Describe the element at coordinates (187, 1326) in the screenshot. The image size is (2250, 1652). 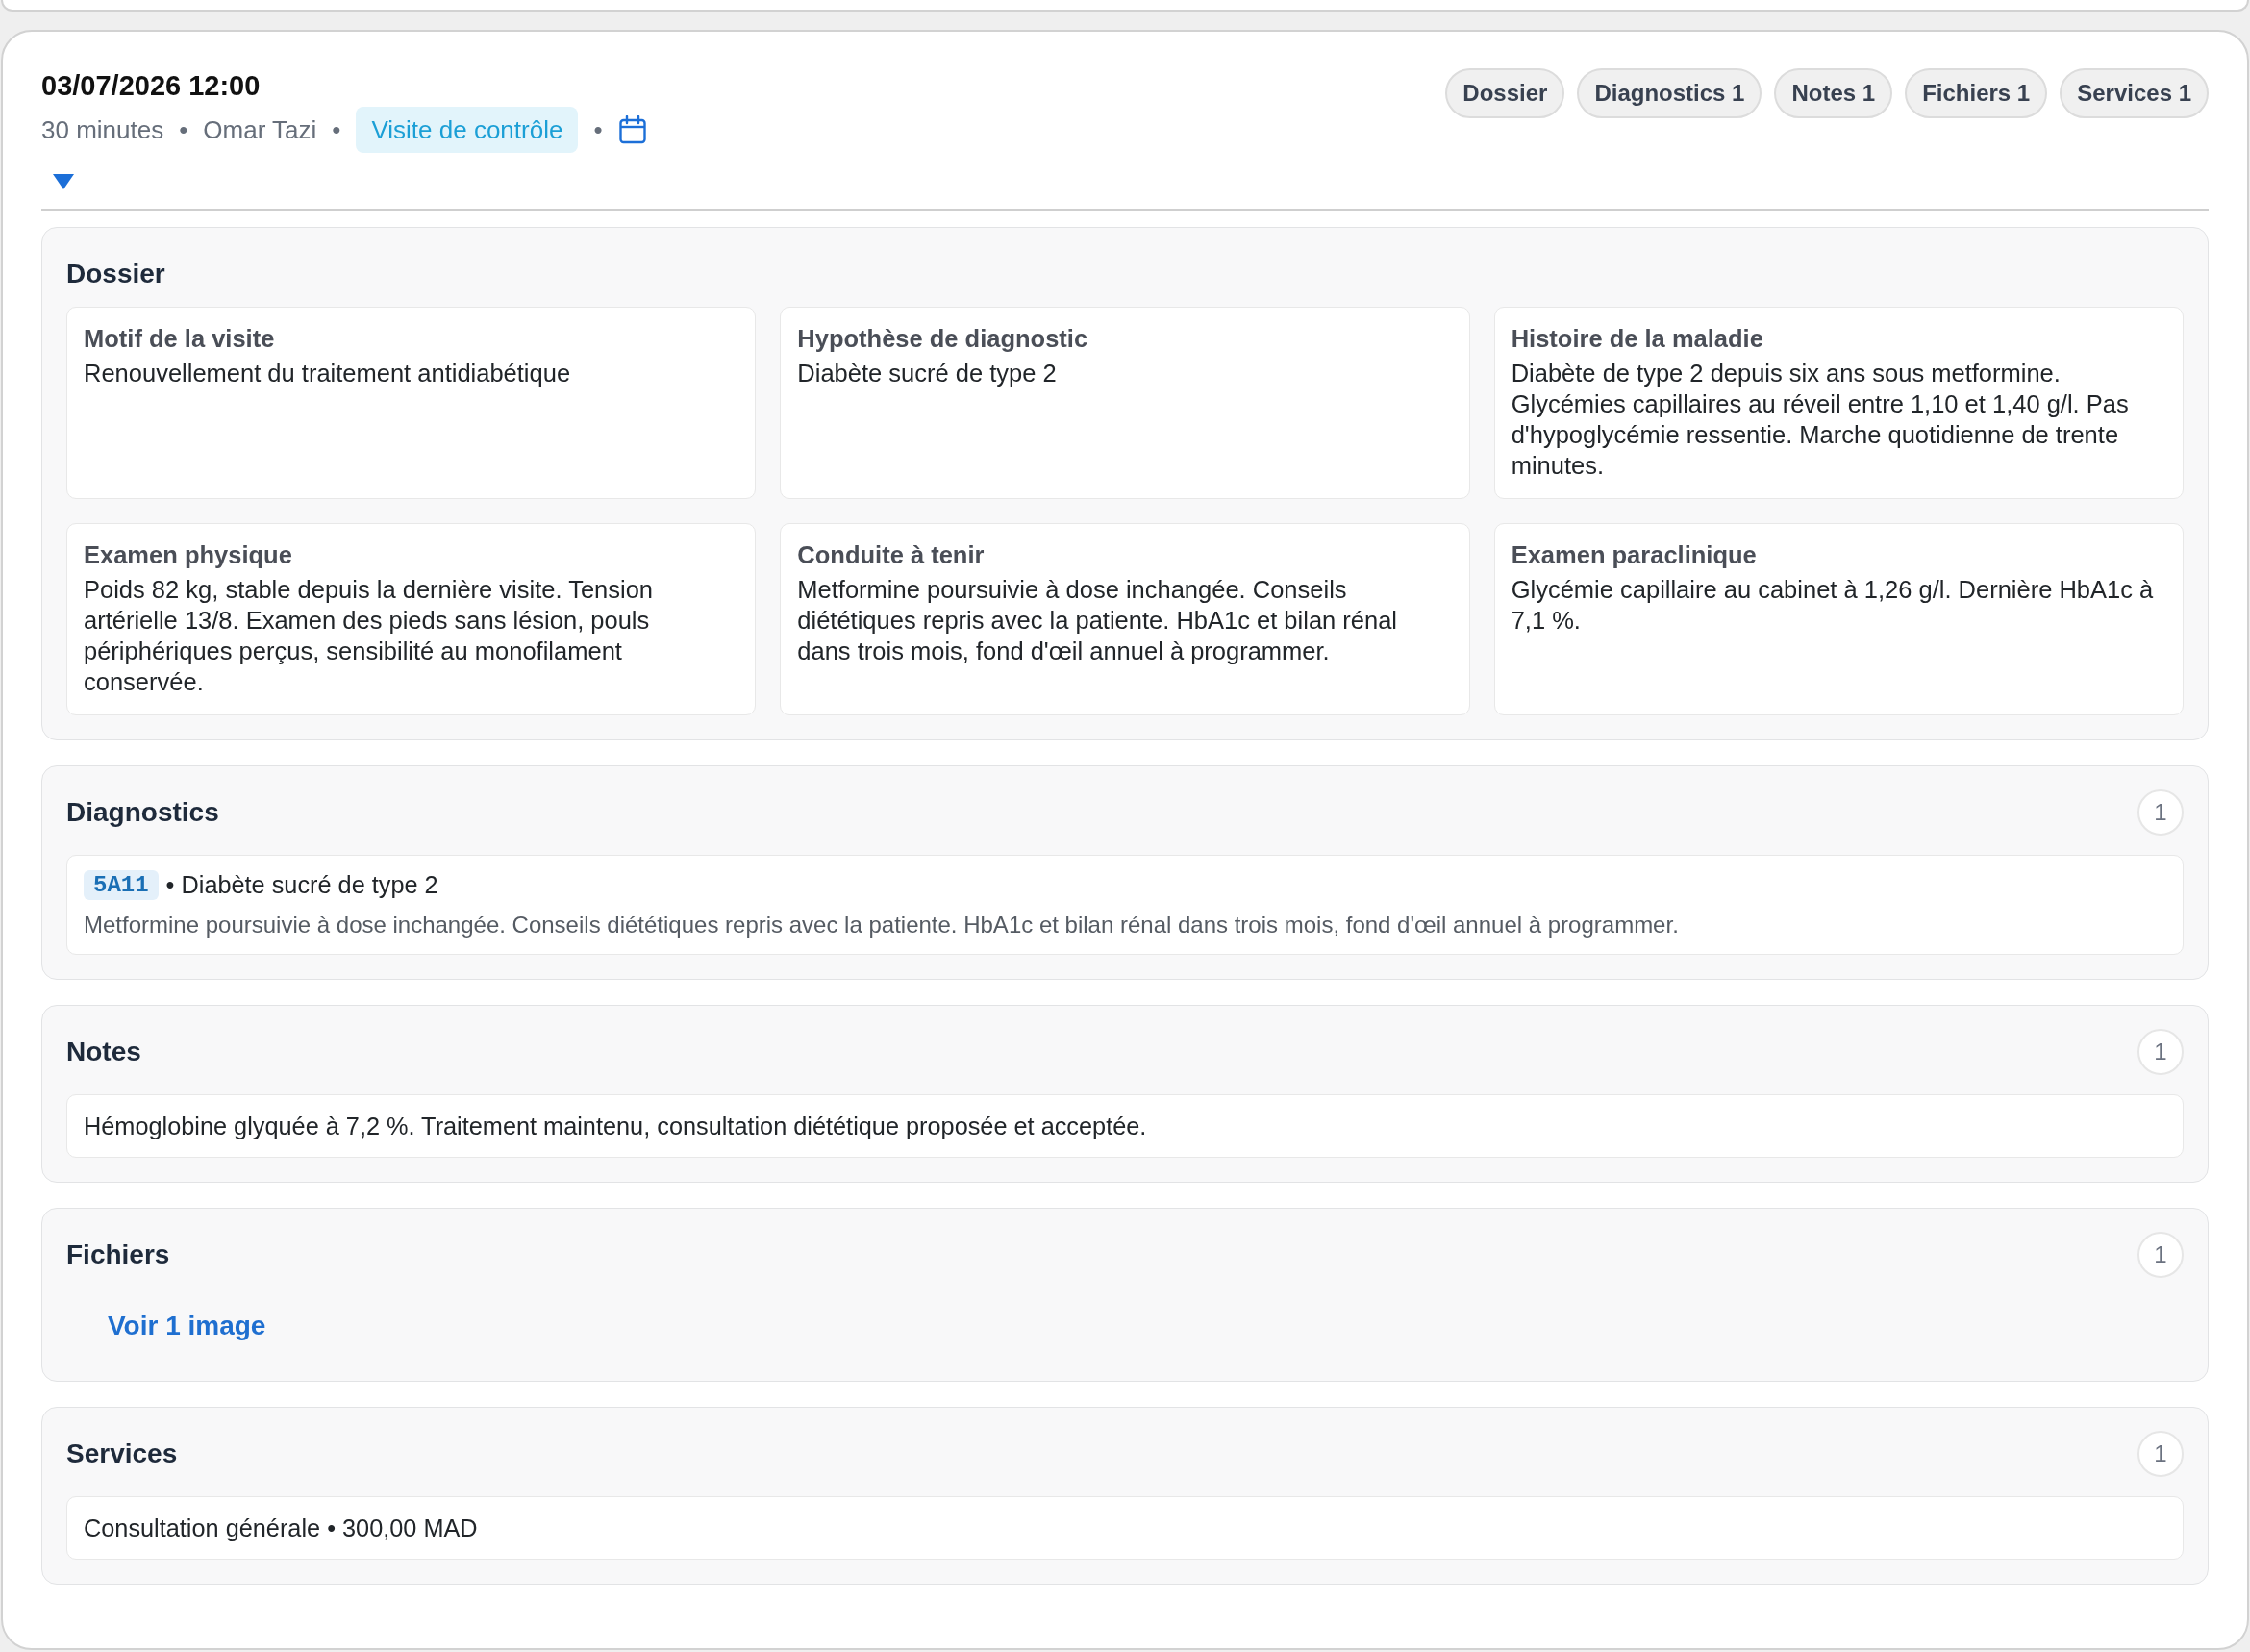
I see `view-images-link: Voir 1 image` at that location.